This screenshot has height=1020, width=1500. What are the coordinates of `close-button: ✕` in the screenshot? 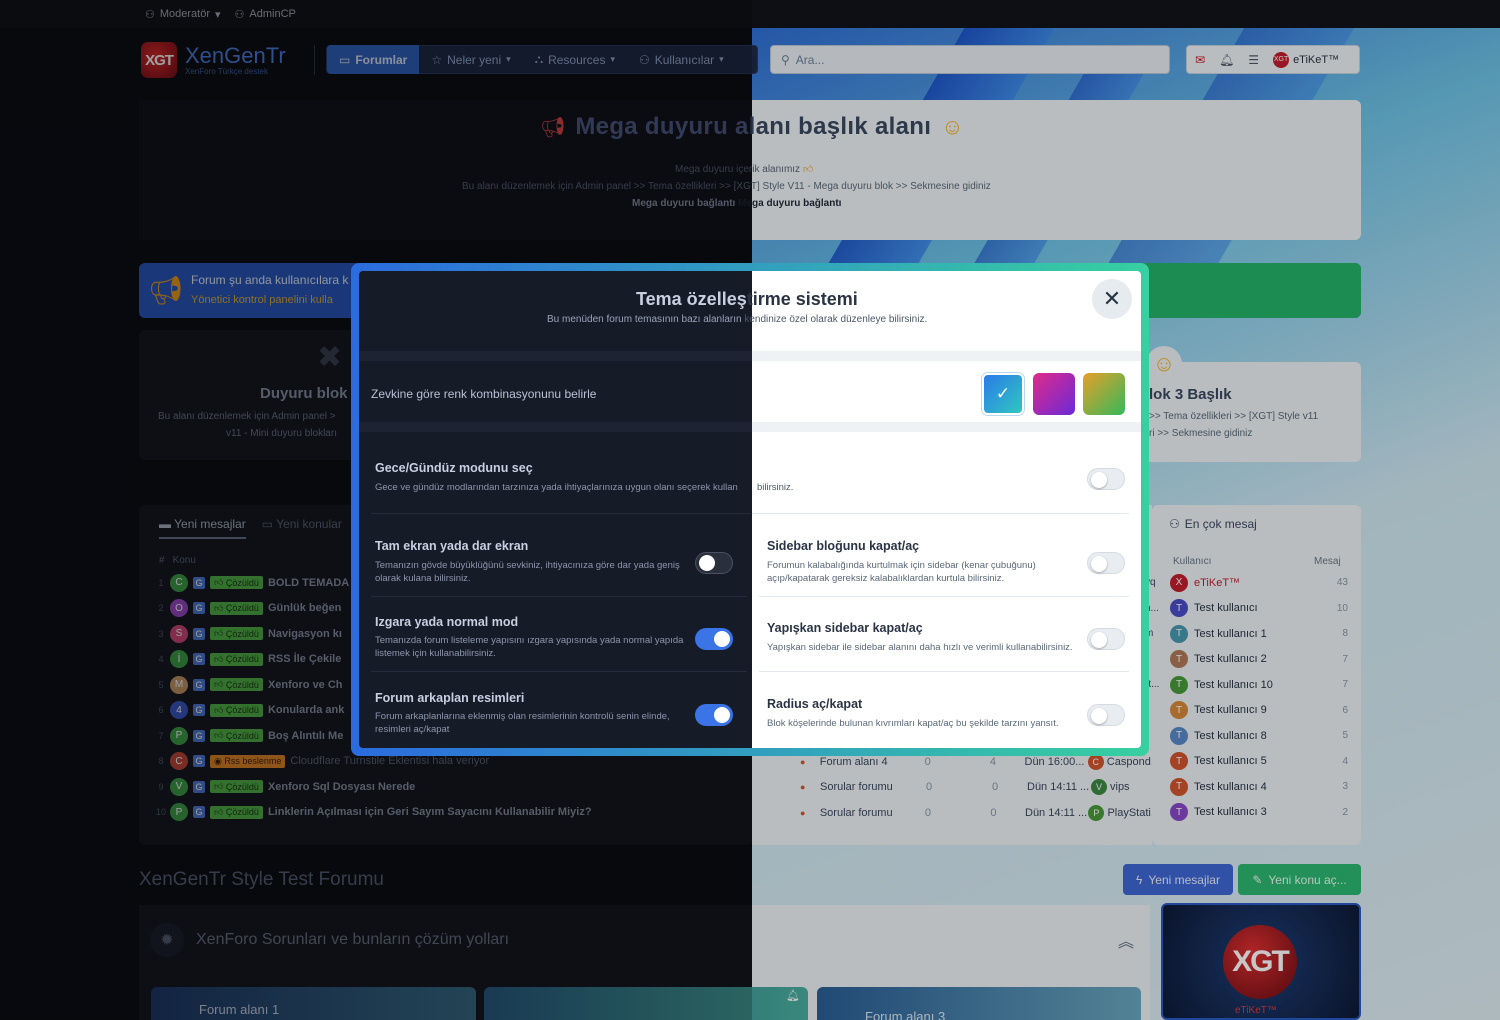 It's located at (1112, 299).